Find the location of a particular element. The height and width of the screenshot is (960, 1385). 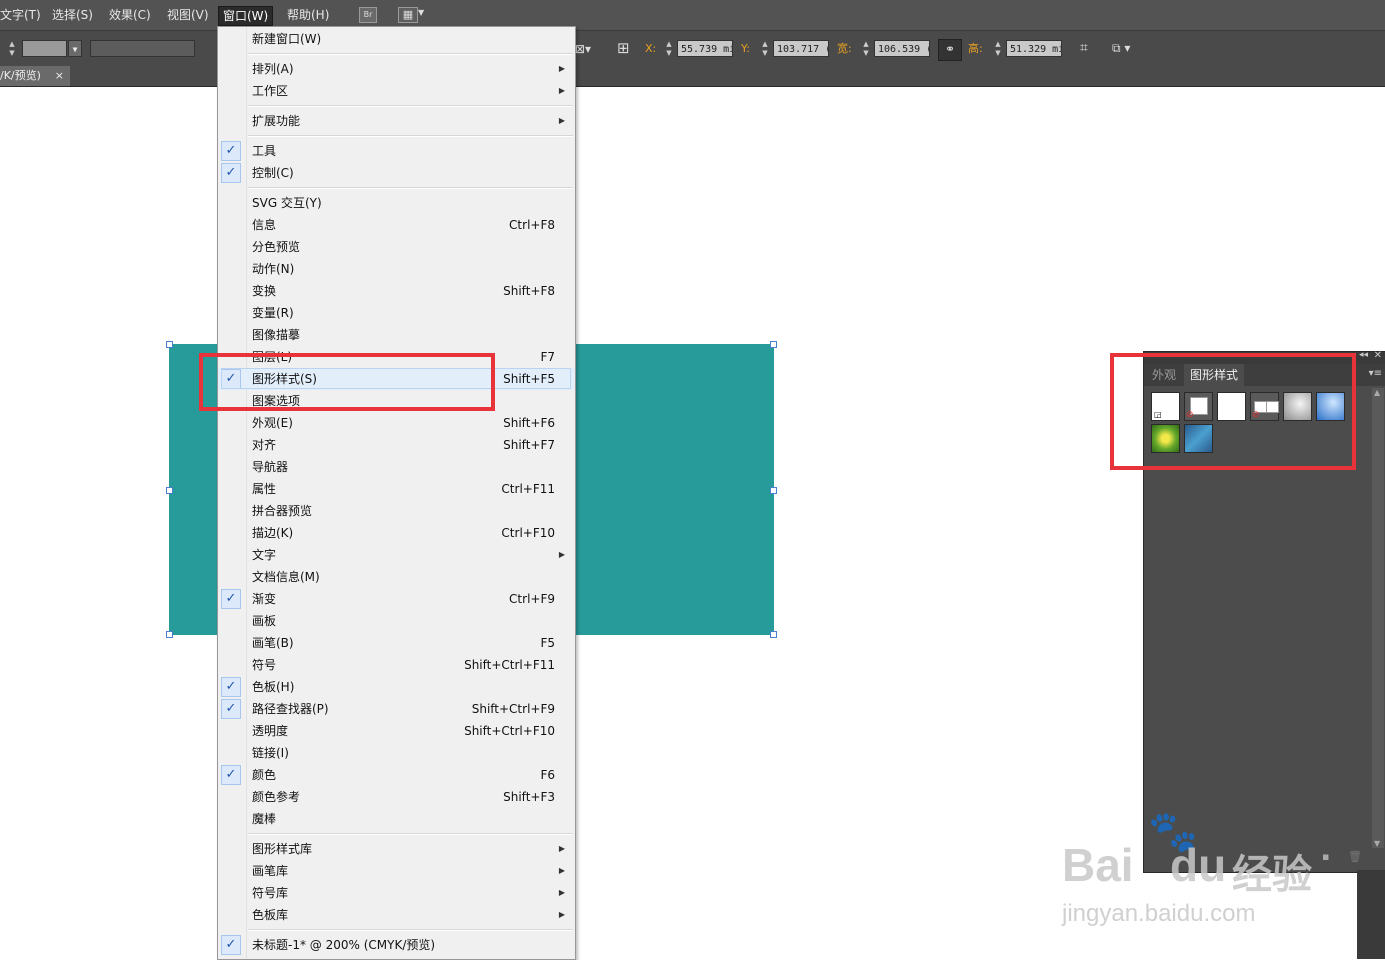

menu-item: ✓ 未标题-1* @ 200% (CMYK/预览) is located at coordinates (396, 945).